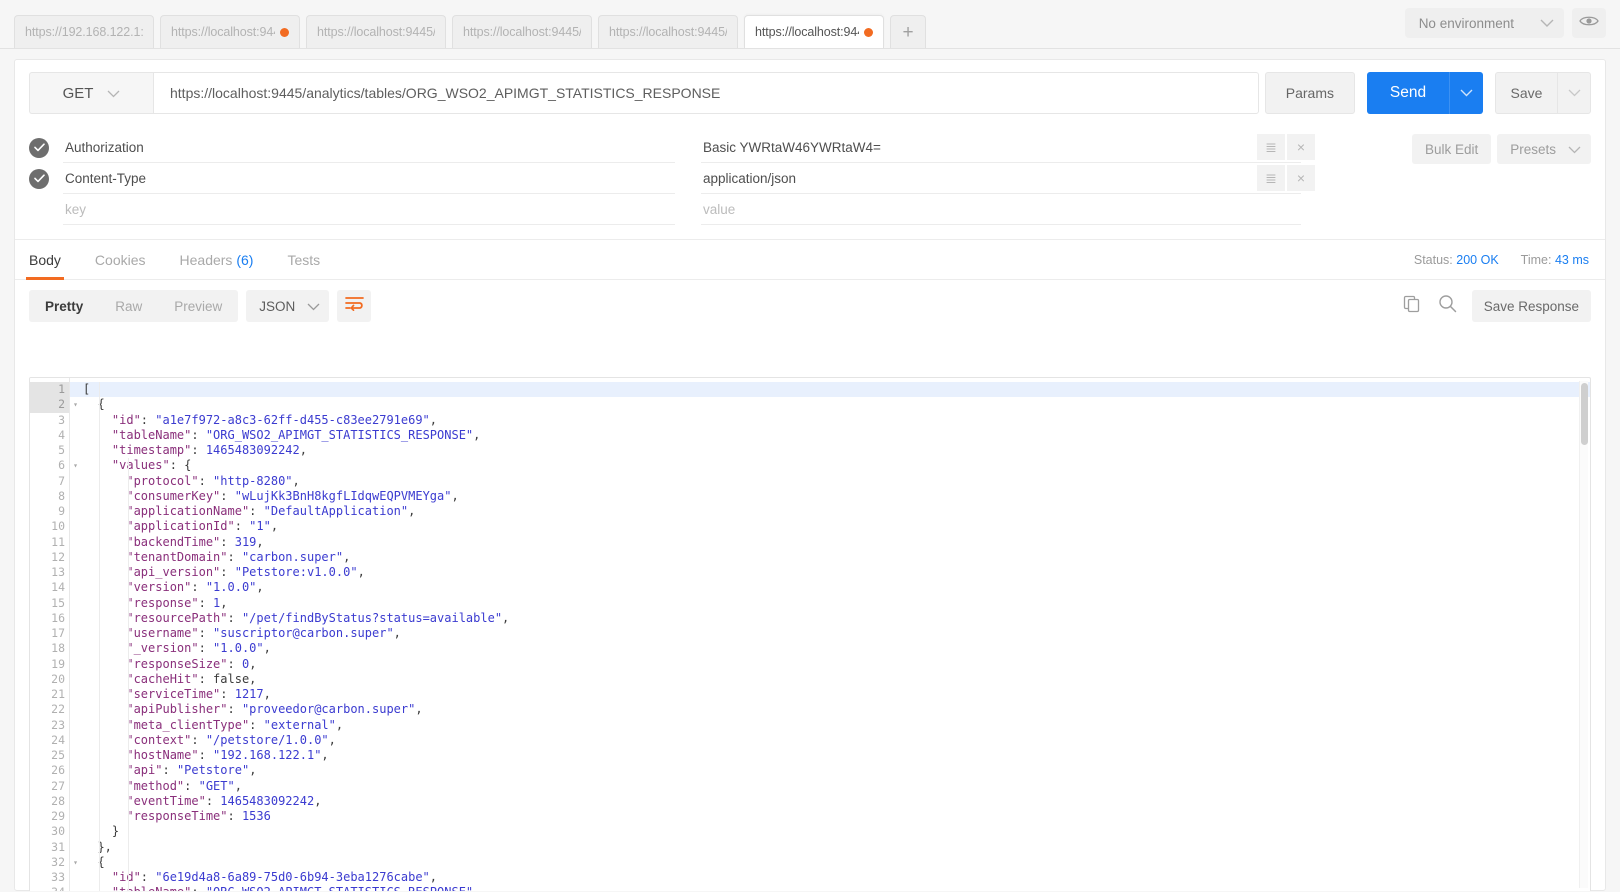 The image size is (1620, 892). Describe the element at coordinates (58, 694) in the screenshot. I see `line-number: 21` at that location.